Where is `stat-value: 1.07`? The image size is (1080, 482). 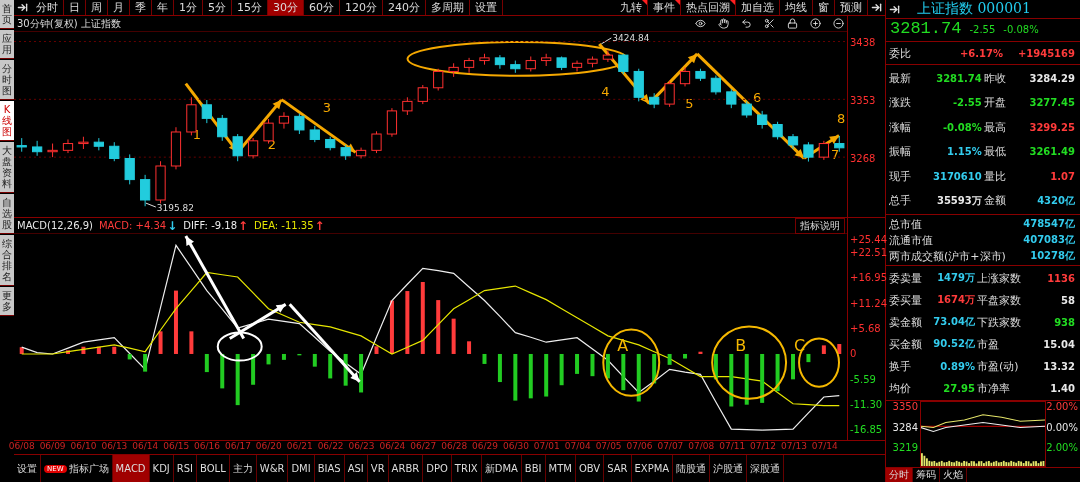
stat-value: 1.07 is located at coordinates (1062, 176).